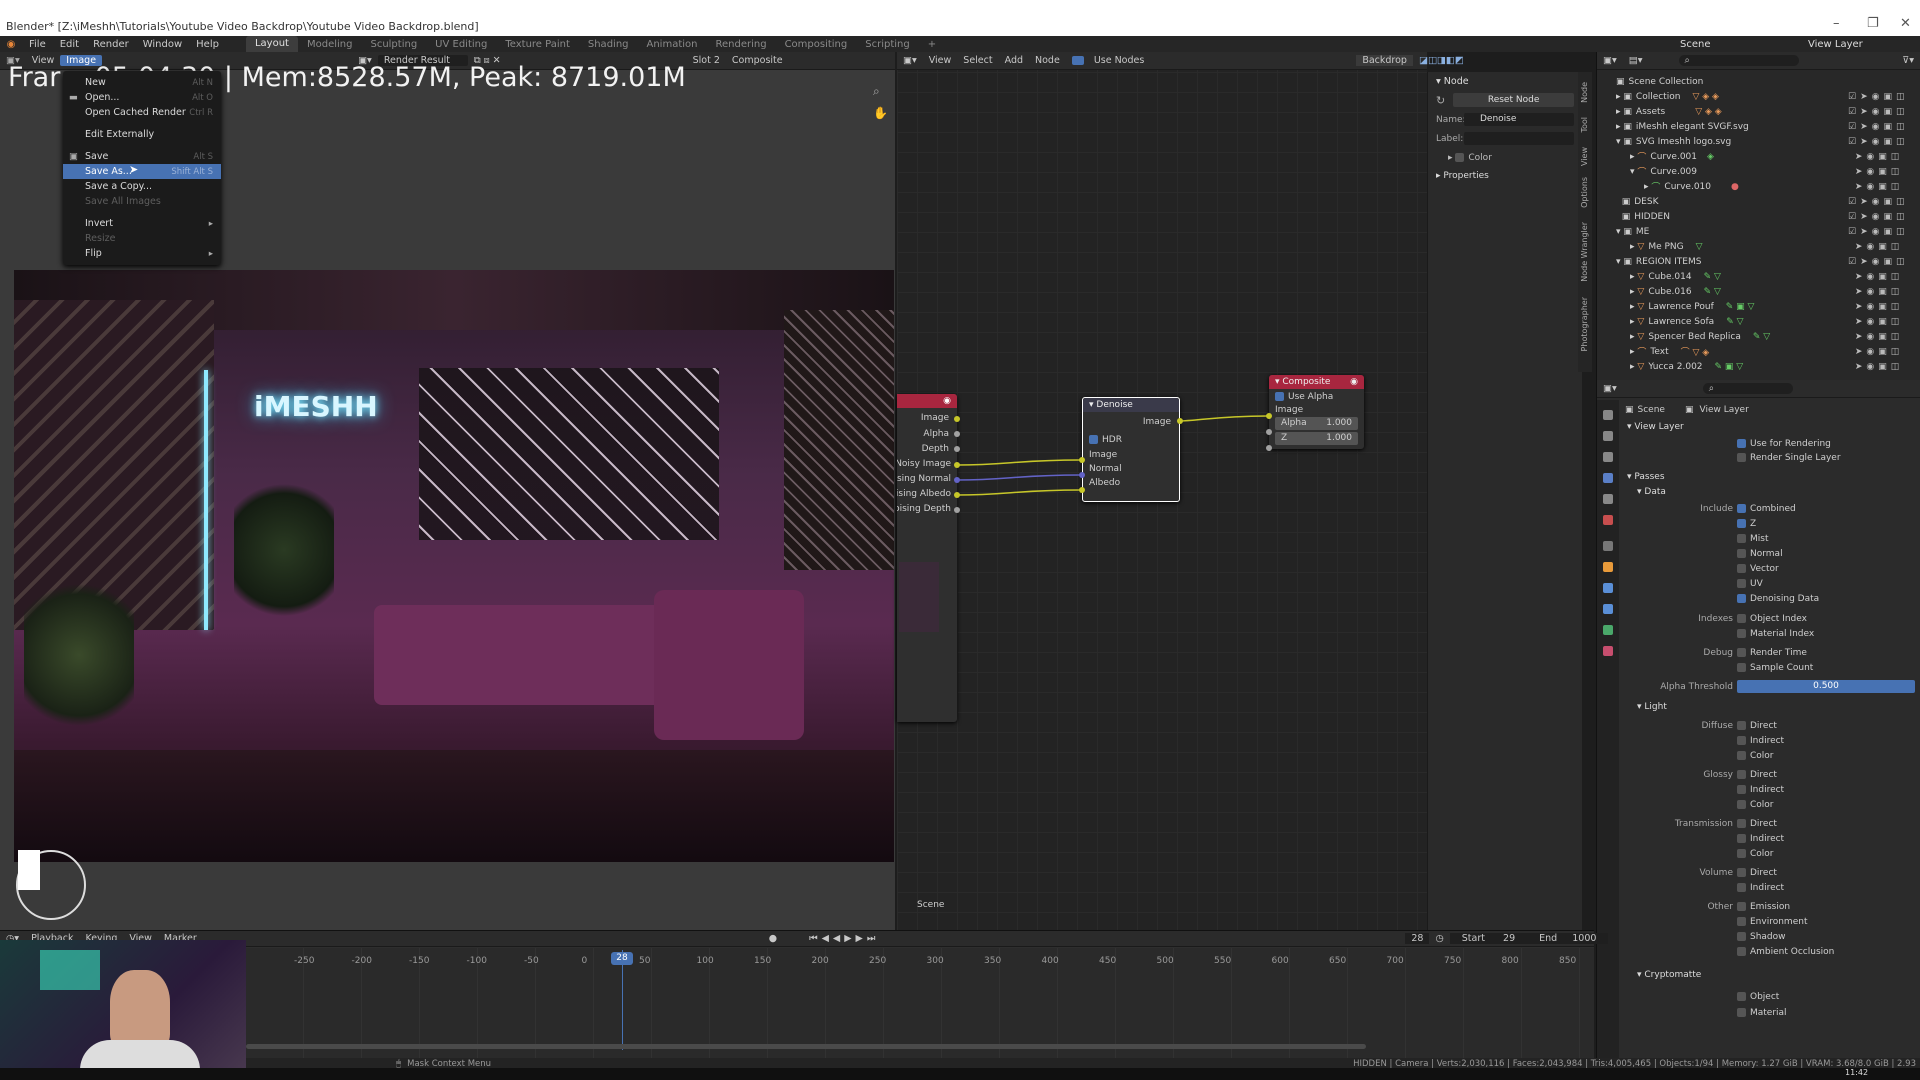 This screenshot has width=1920, height=1080. I want to click on editor-type-icon: ▣▾, so click(1610, 388).